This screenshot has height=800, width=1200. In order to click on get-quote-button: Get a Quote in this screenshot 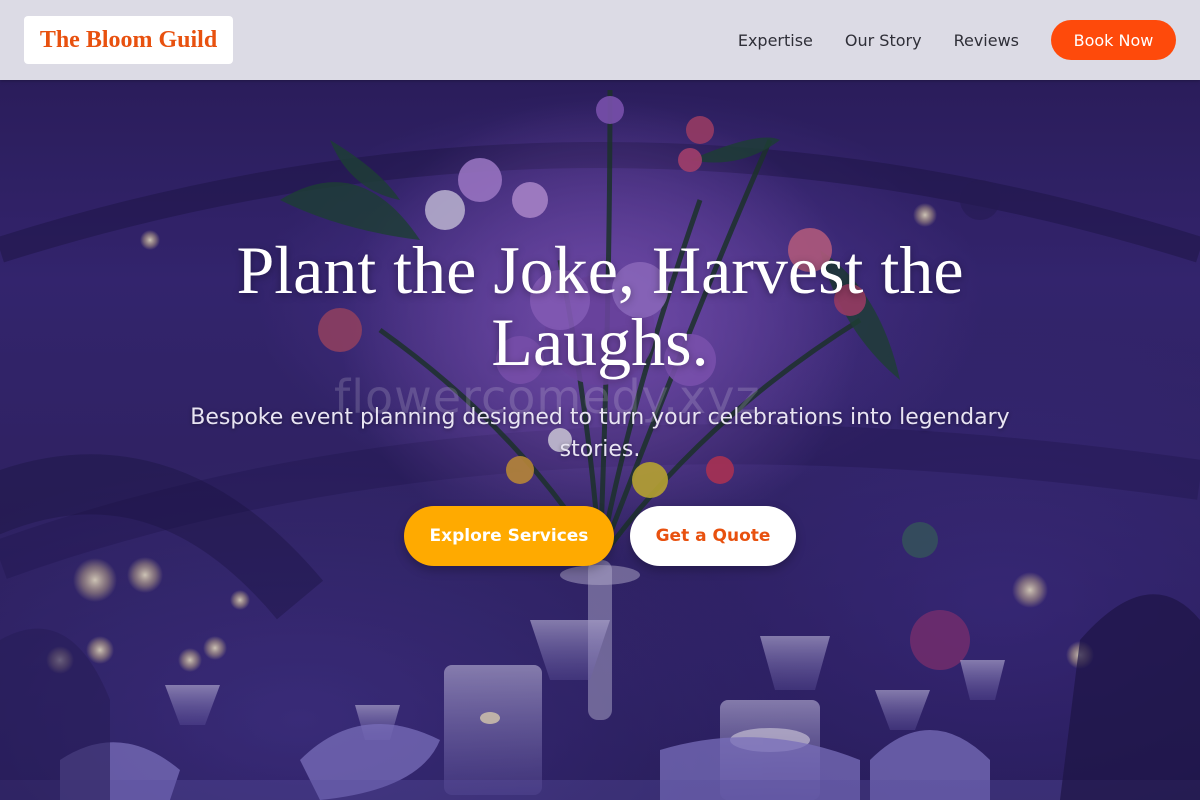, I will do `click(713, 536)`.